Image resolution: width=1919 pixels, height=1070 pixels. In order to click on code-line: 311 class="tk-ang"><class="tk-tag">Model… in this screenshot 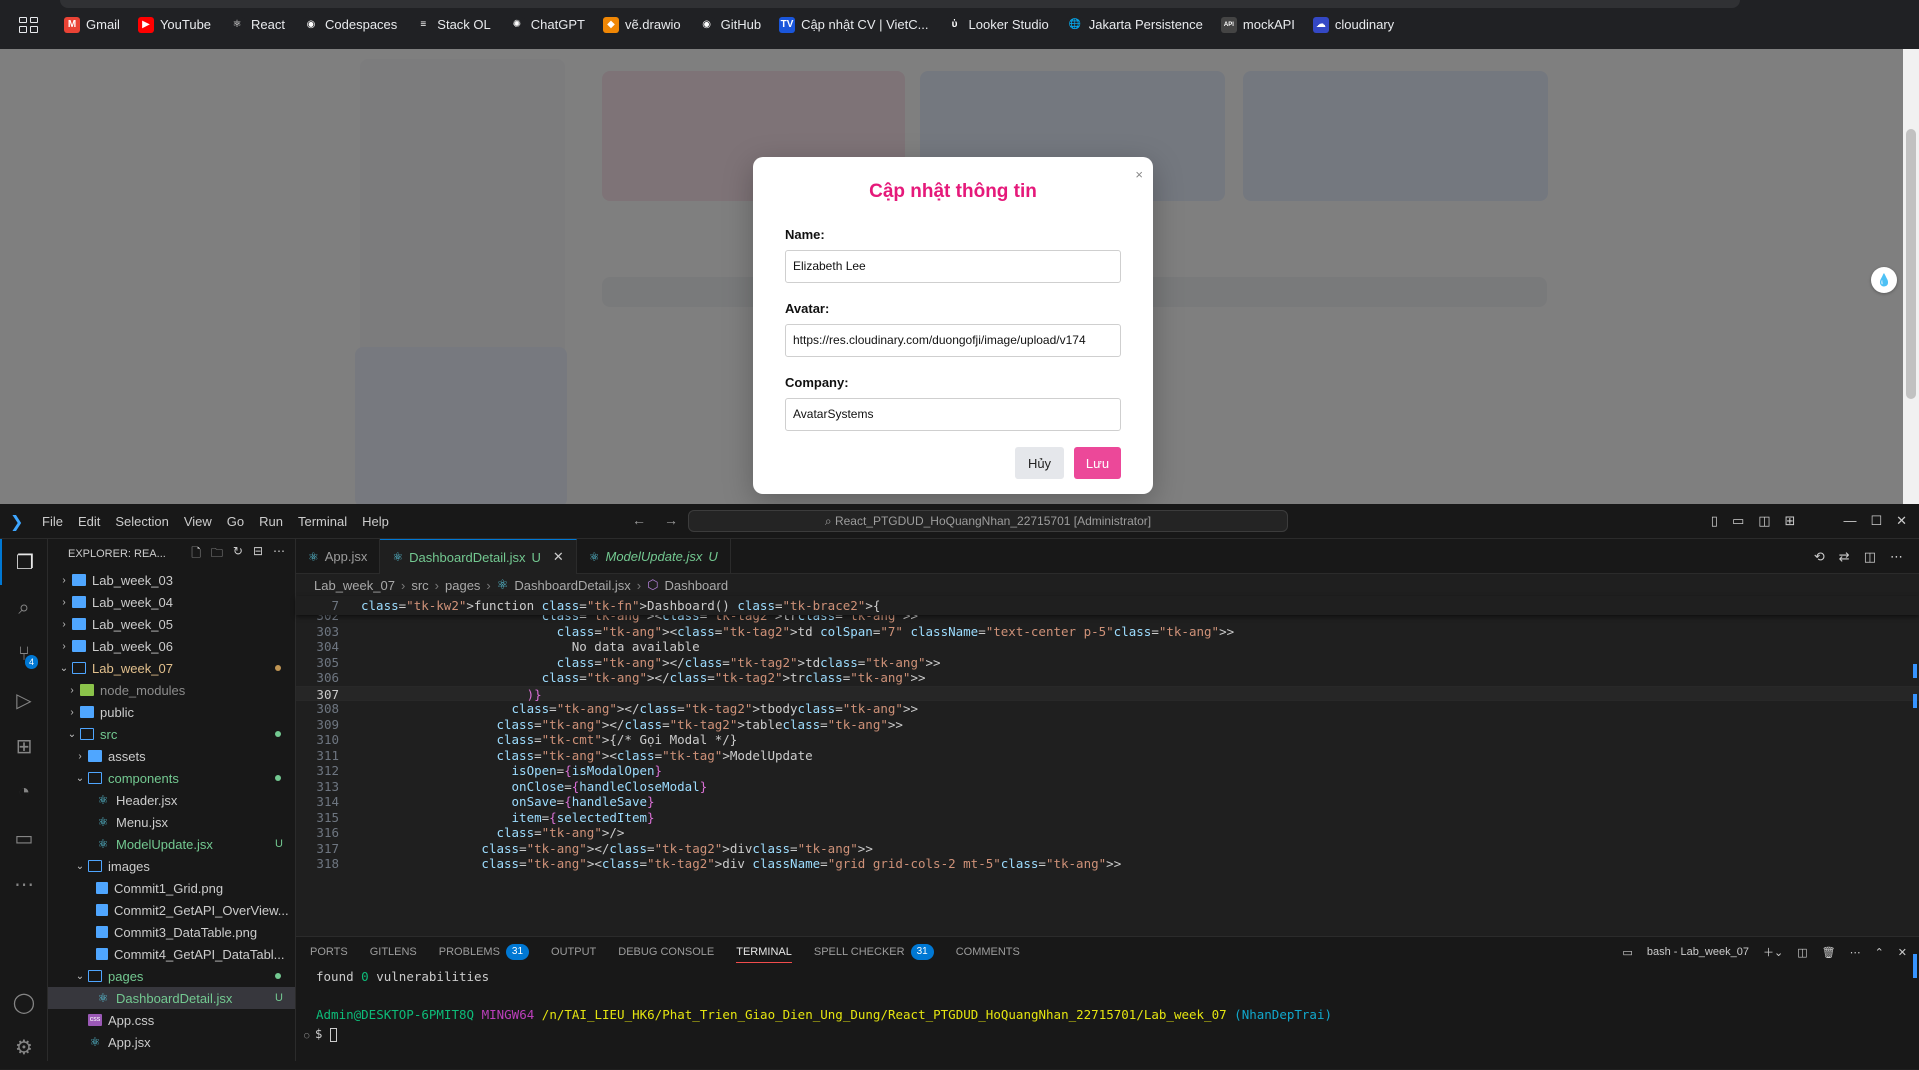, I will do `click(1107, 756)`.